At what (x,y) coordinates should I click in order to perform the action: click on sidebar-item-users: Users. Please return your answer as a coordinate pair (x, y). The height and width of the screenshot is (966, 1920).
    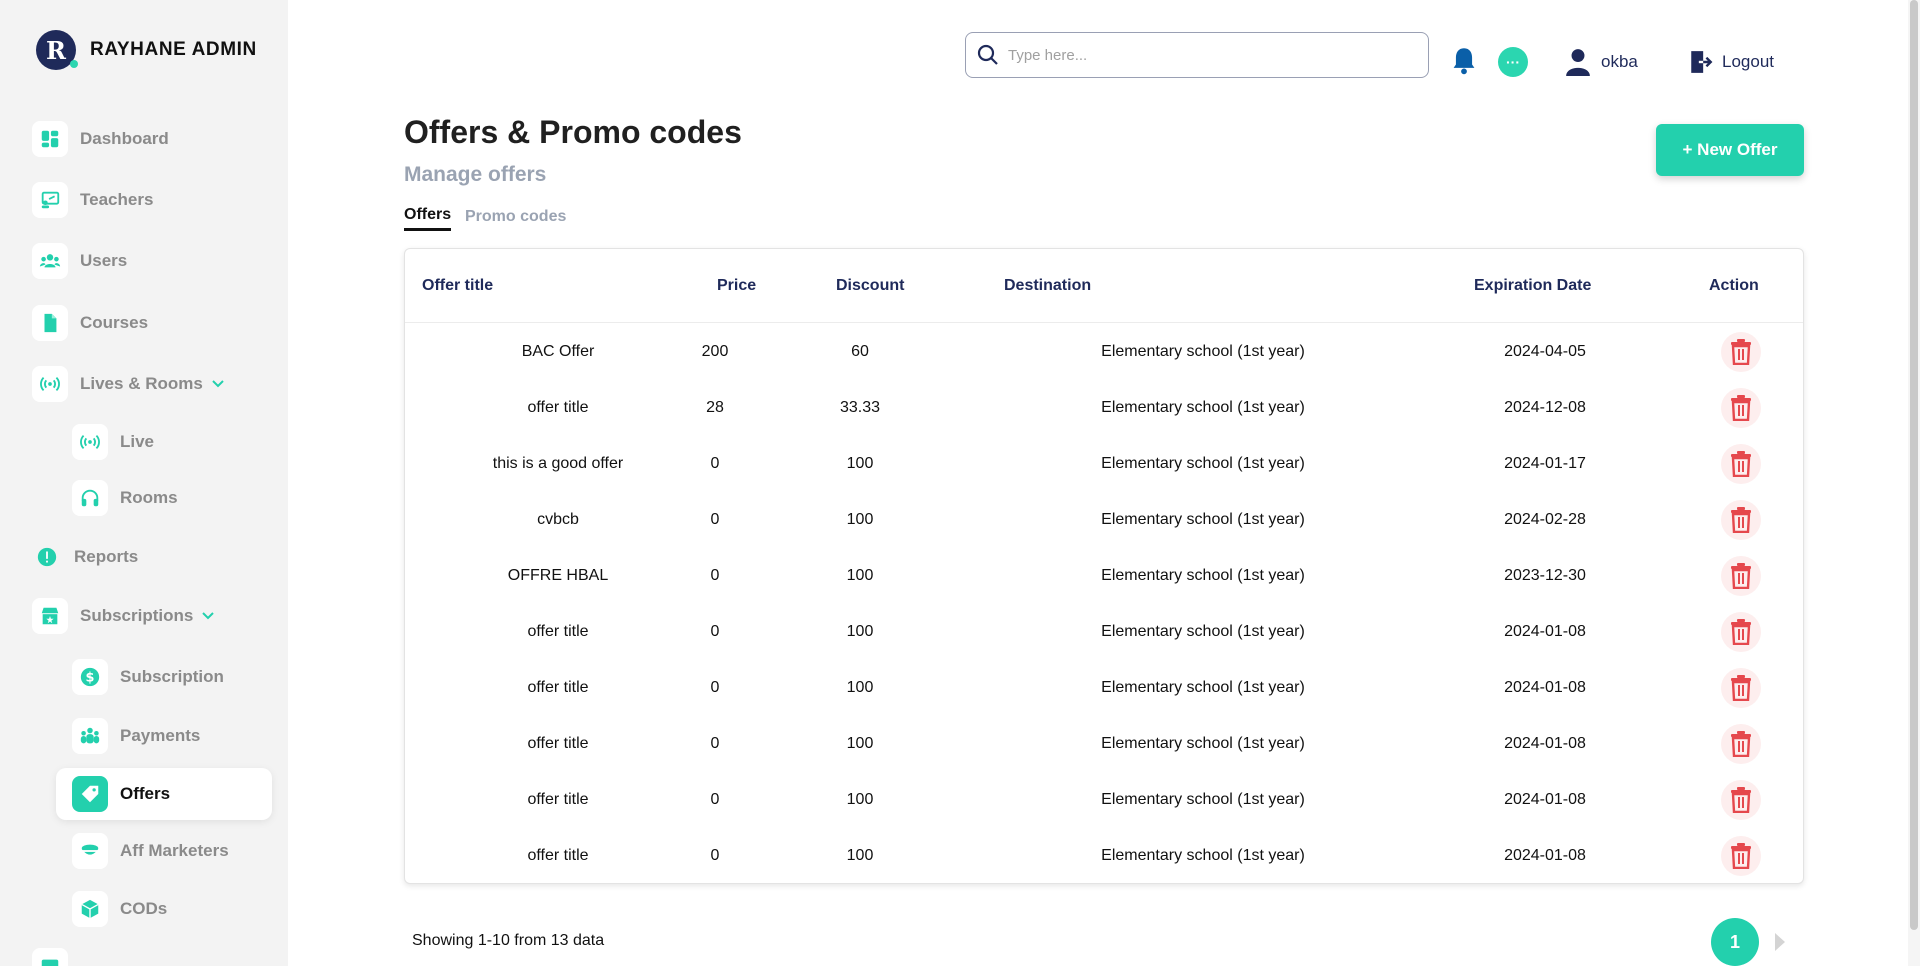
    Looking at the image, I should click on (79, 261).